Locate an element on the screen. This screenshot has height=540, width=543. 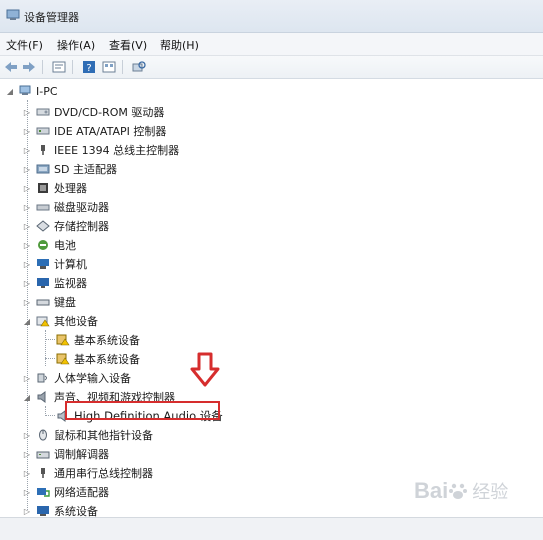
other-devices-icon is located at coordinates (43, 321).